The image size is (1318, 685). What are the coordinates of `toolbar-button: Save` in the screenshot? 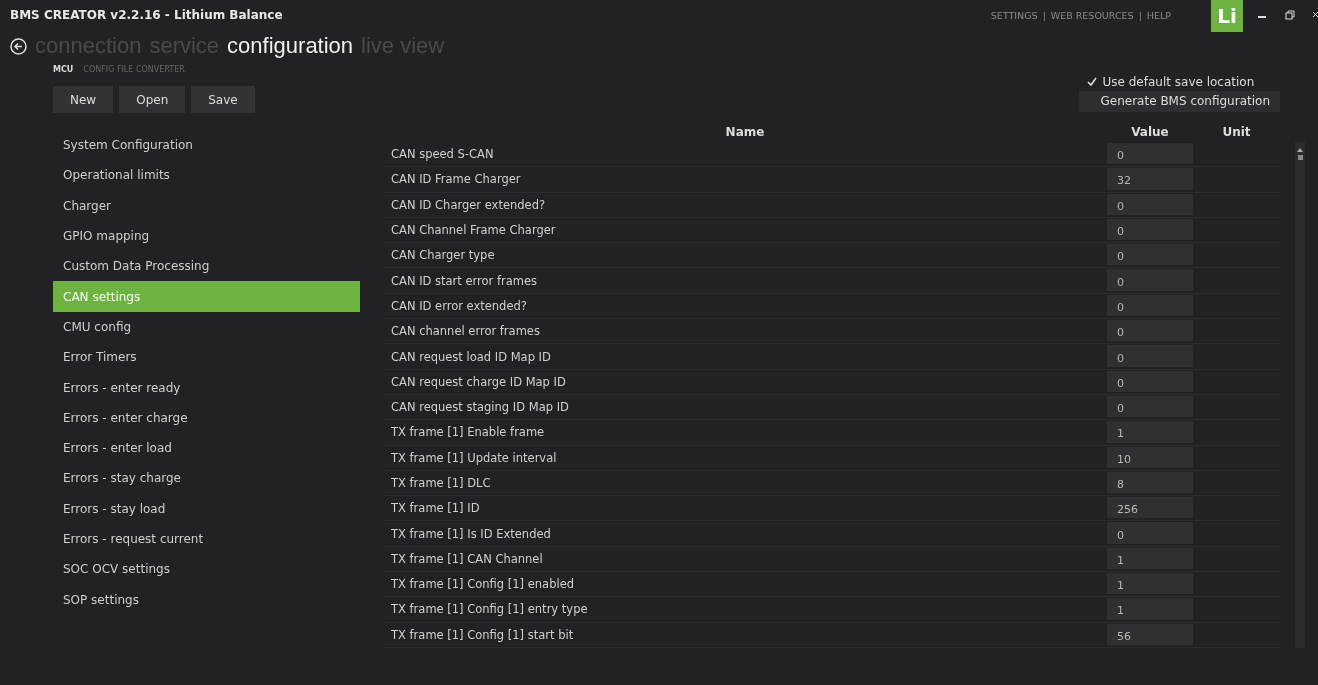 It's located at (223, 99).